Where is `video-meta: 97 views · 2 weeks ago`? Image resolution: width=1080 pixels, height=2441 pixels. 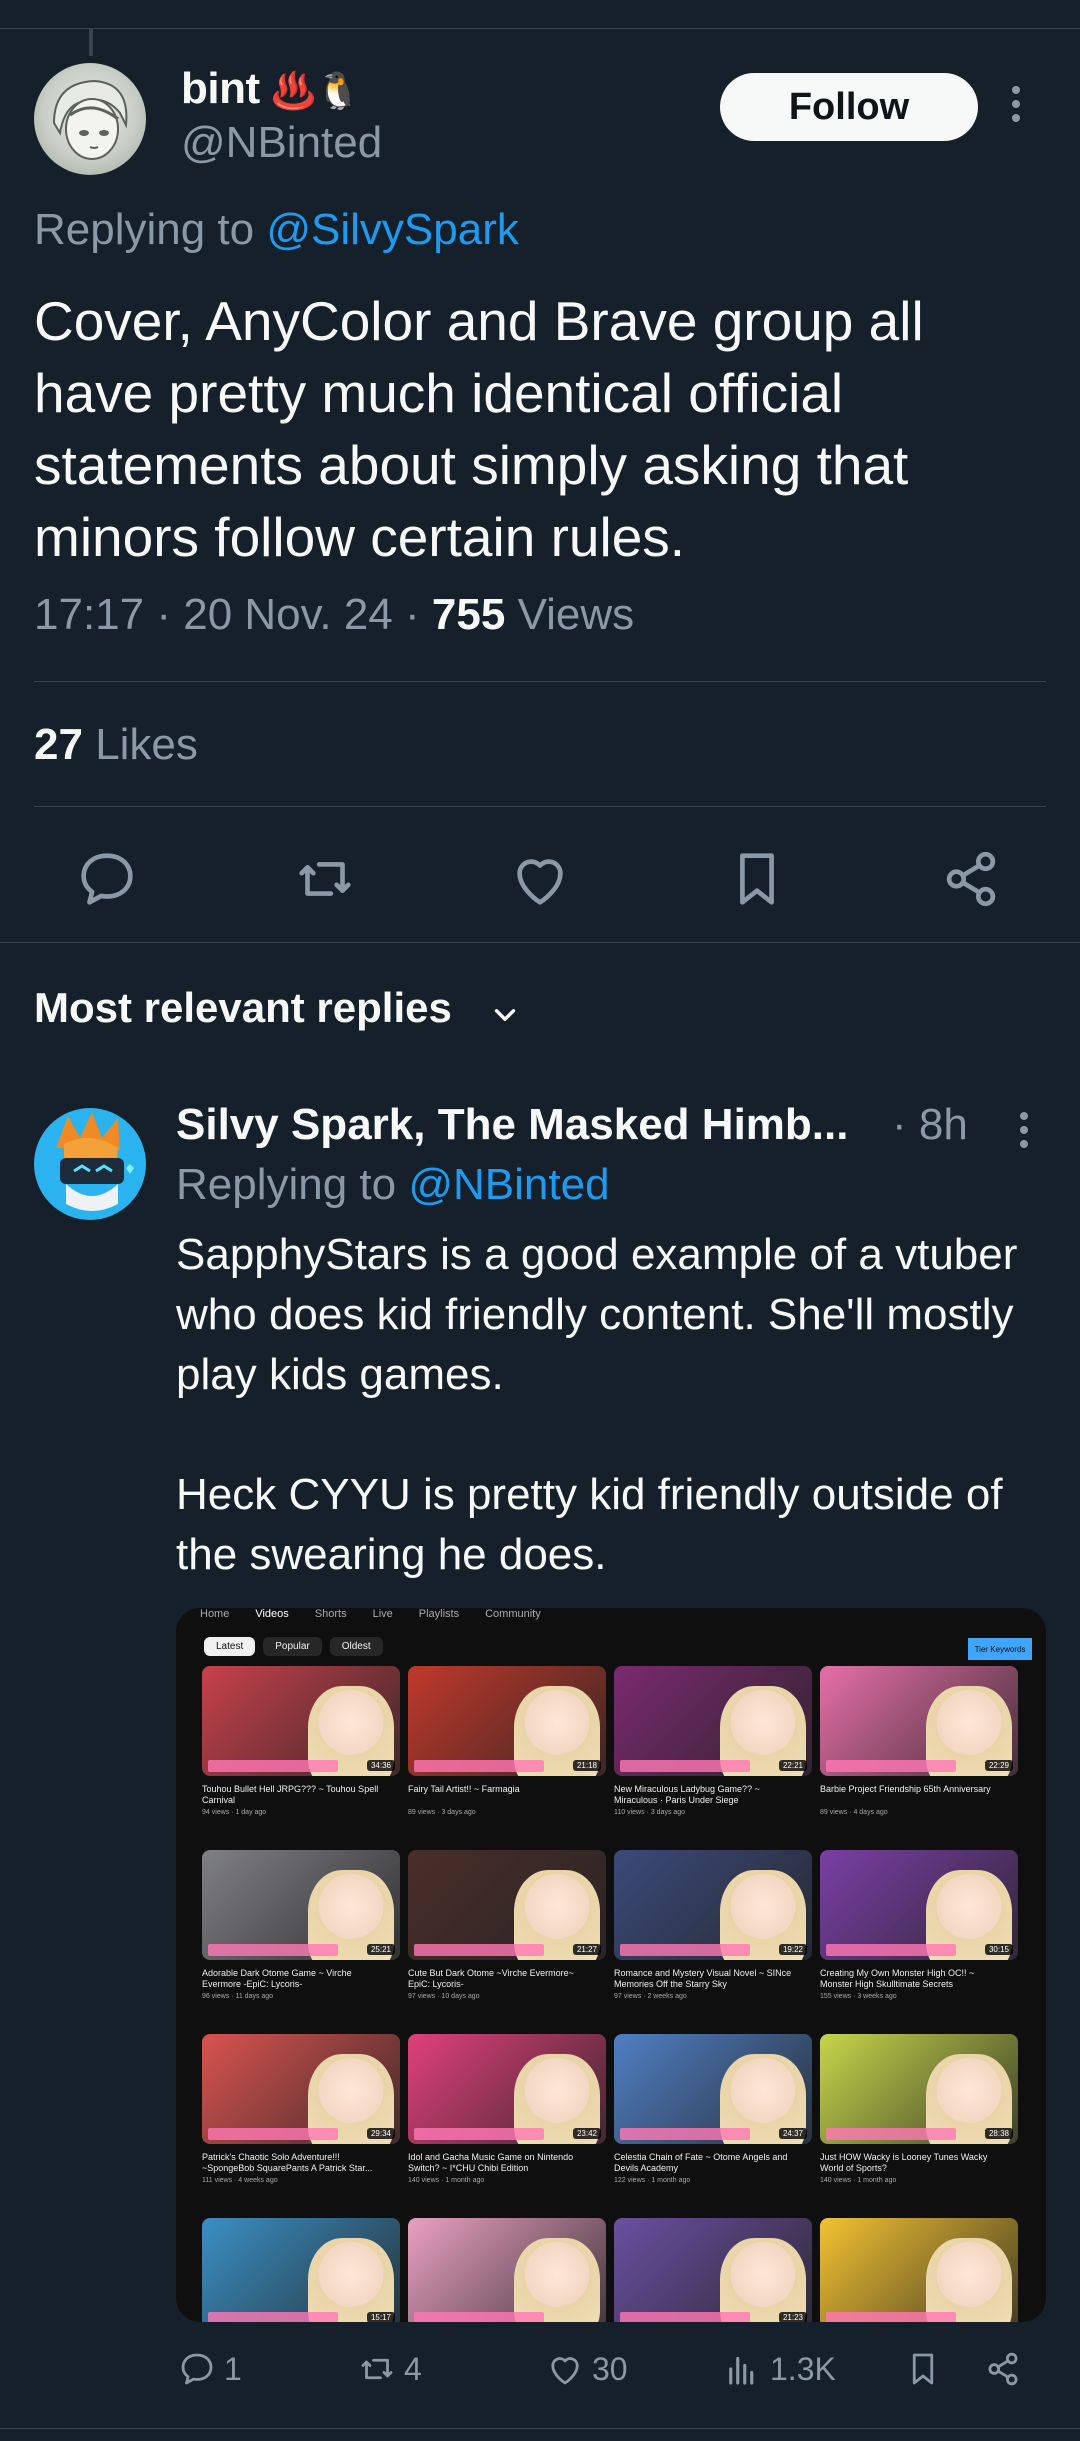 video-meta: 97 views · 2 weeks ago is located at coordinates (650, 1996).